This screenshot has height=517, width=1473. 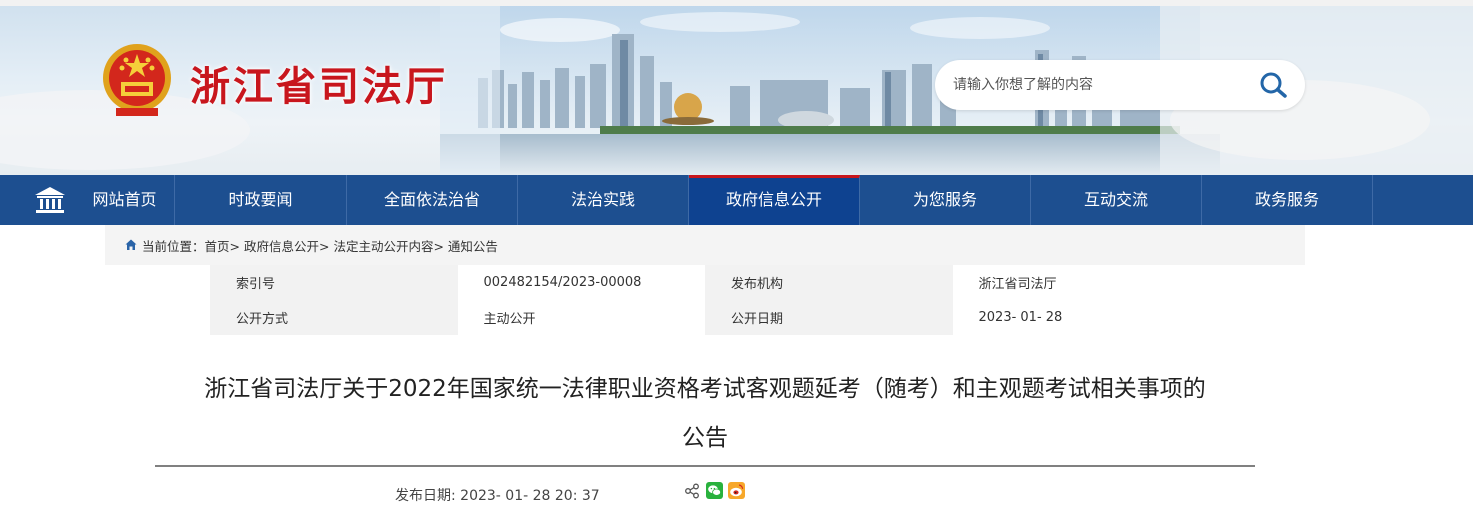 What do you see at coordinates (1076, 282) in the screenshot?
I see `publisher-value: 浙江省司法厅` at bounding box center [1076, 282].